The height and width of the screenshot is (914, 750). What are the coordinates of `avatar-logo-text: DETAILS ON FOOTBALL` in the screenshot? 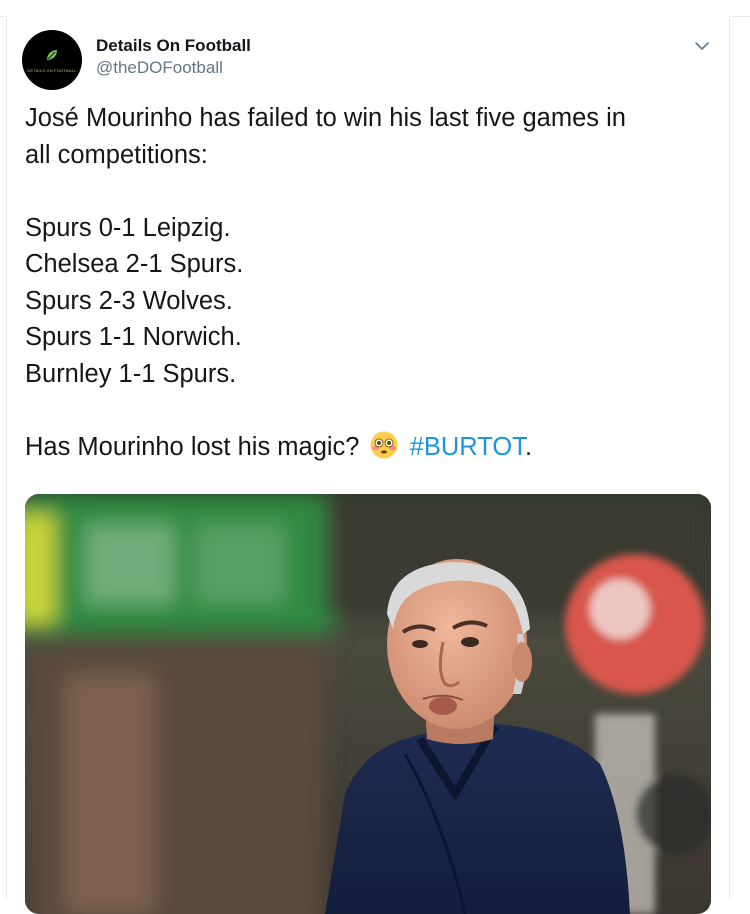 It's located at (52, 70).